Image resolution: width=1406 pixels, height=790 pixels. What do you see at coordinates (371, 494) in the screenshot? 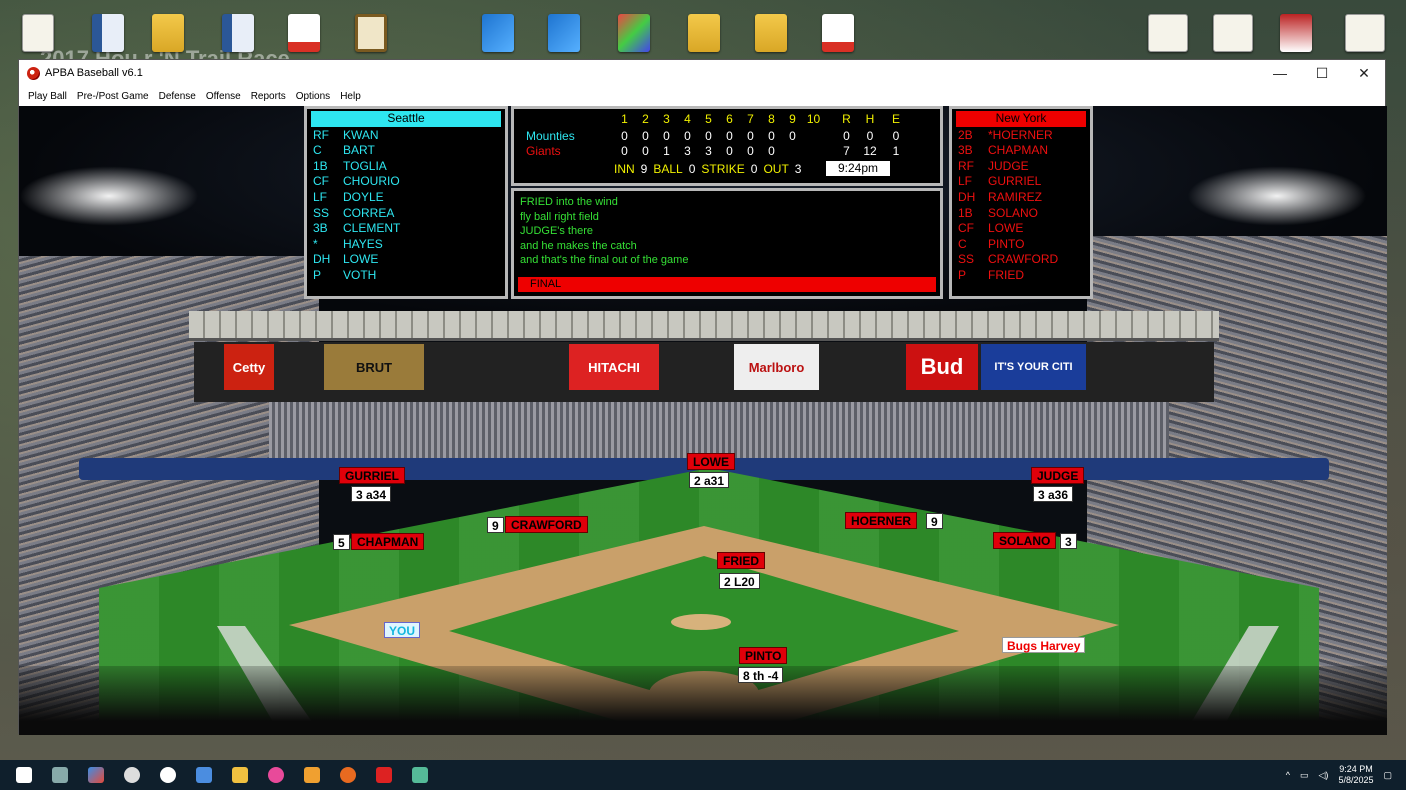
I see `fielder-gurriel-rating: 3 a34` at bounding box center [371, 494].